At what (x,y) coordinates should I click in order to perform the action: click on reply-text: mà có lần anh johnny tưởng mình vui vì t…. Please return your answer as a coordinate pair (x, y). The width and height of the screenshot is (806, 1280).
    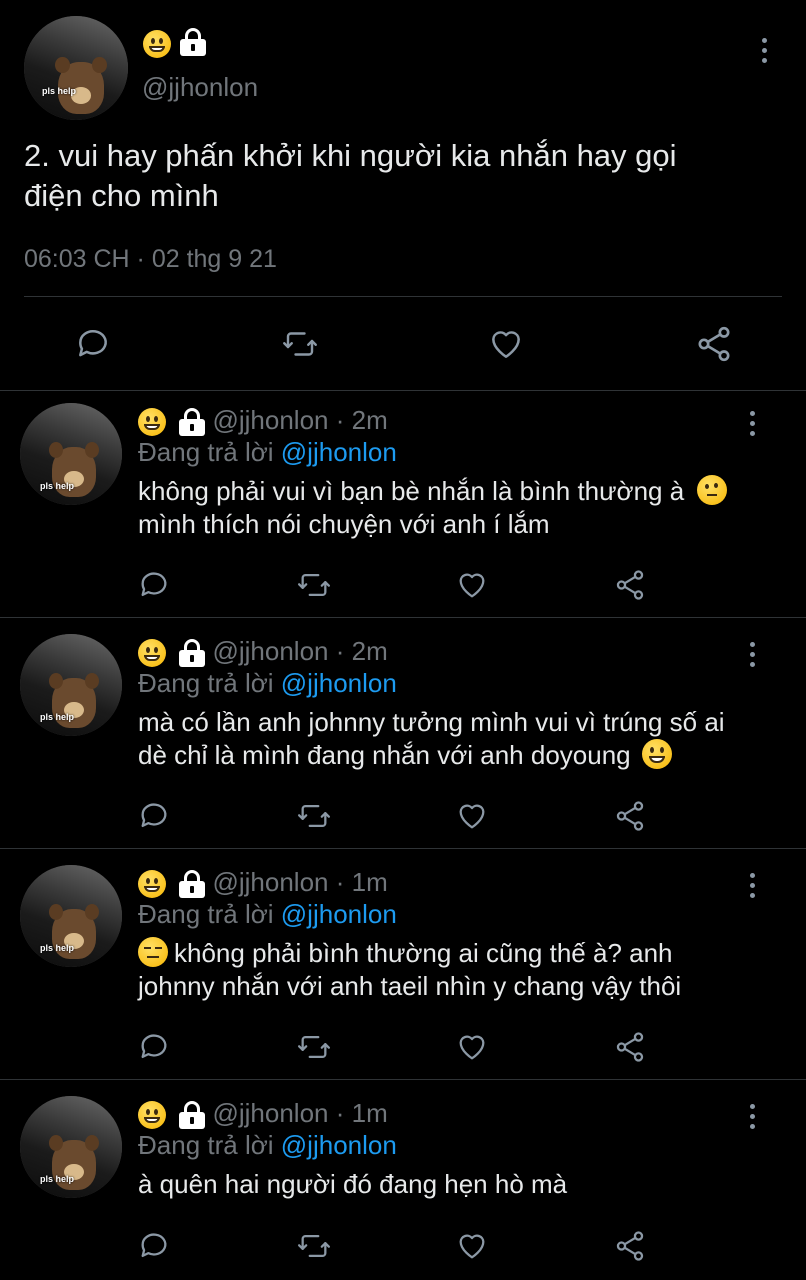
    Looking at the image, I should click on (458, 739).